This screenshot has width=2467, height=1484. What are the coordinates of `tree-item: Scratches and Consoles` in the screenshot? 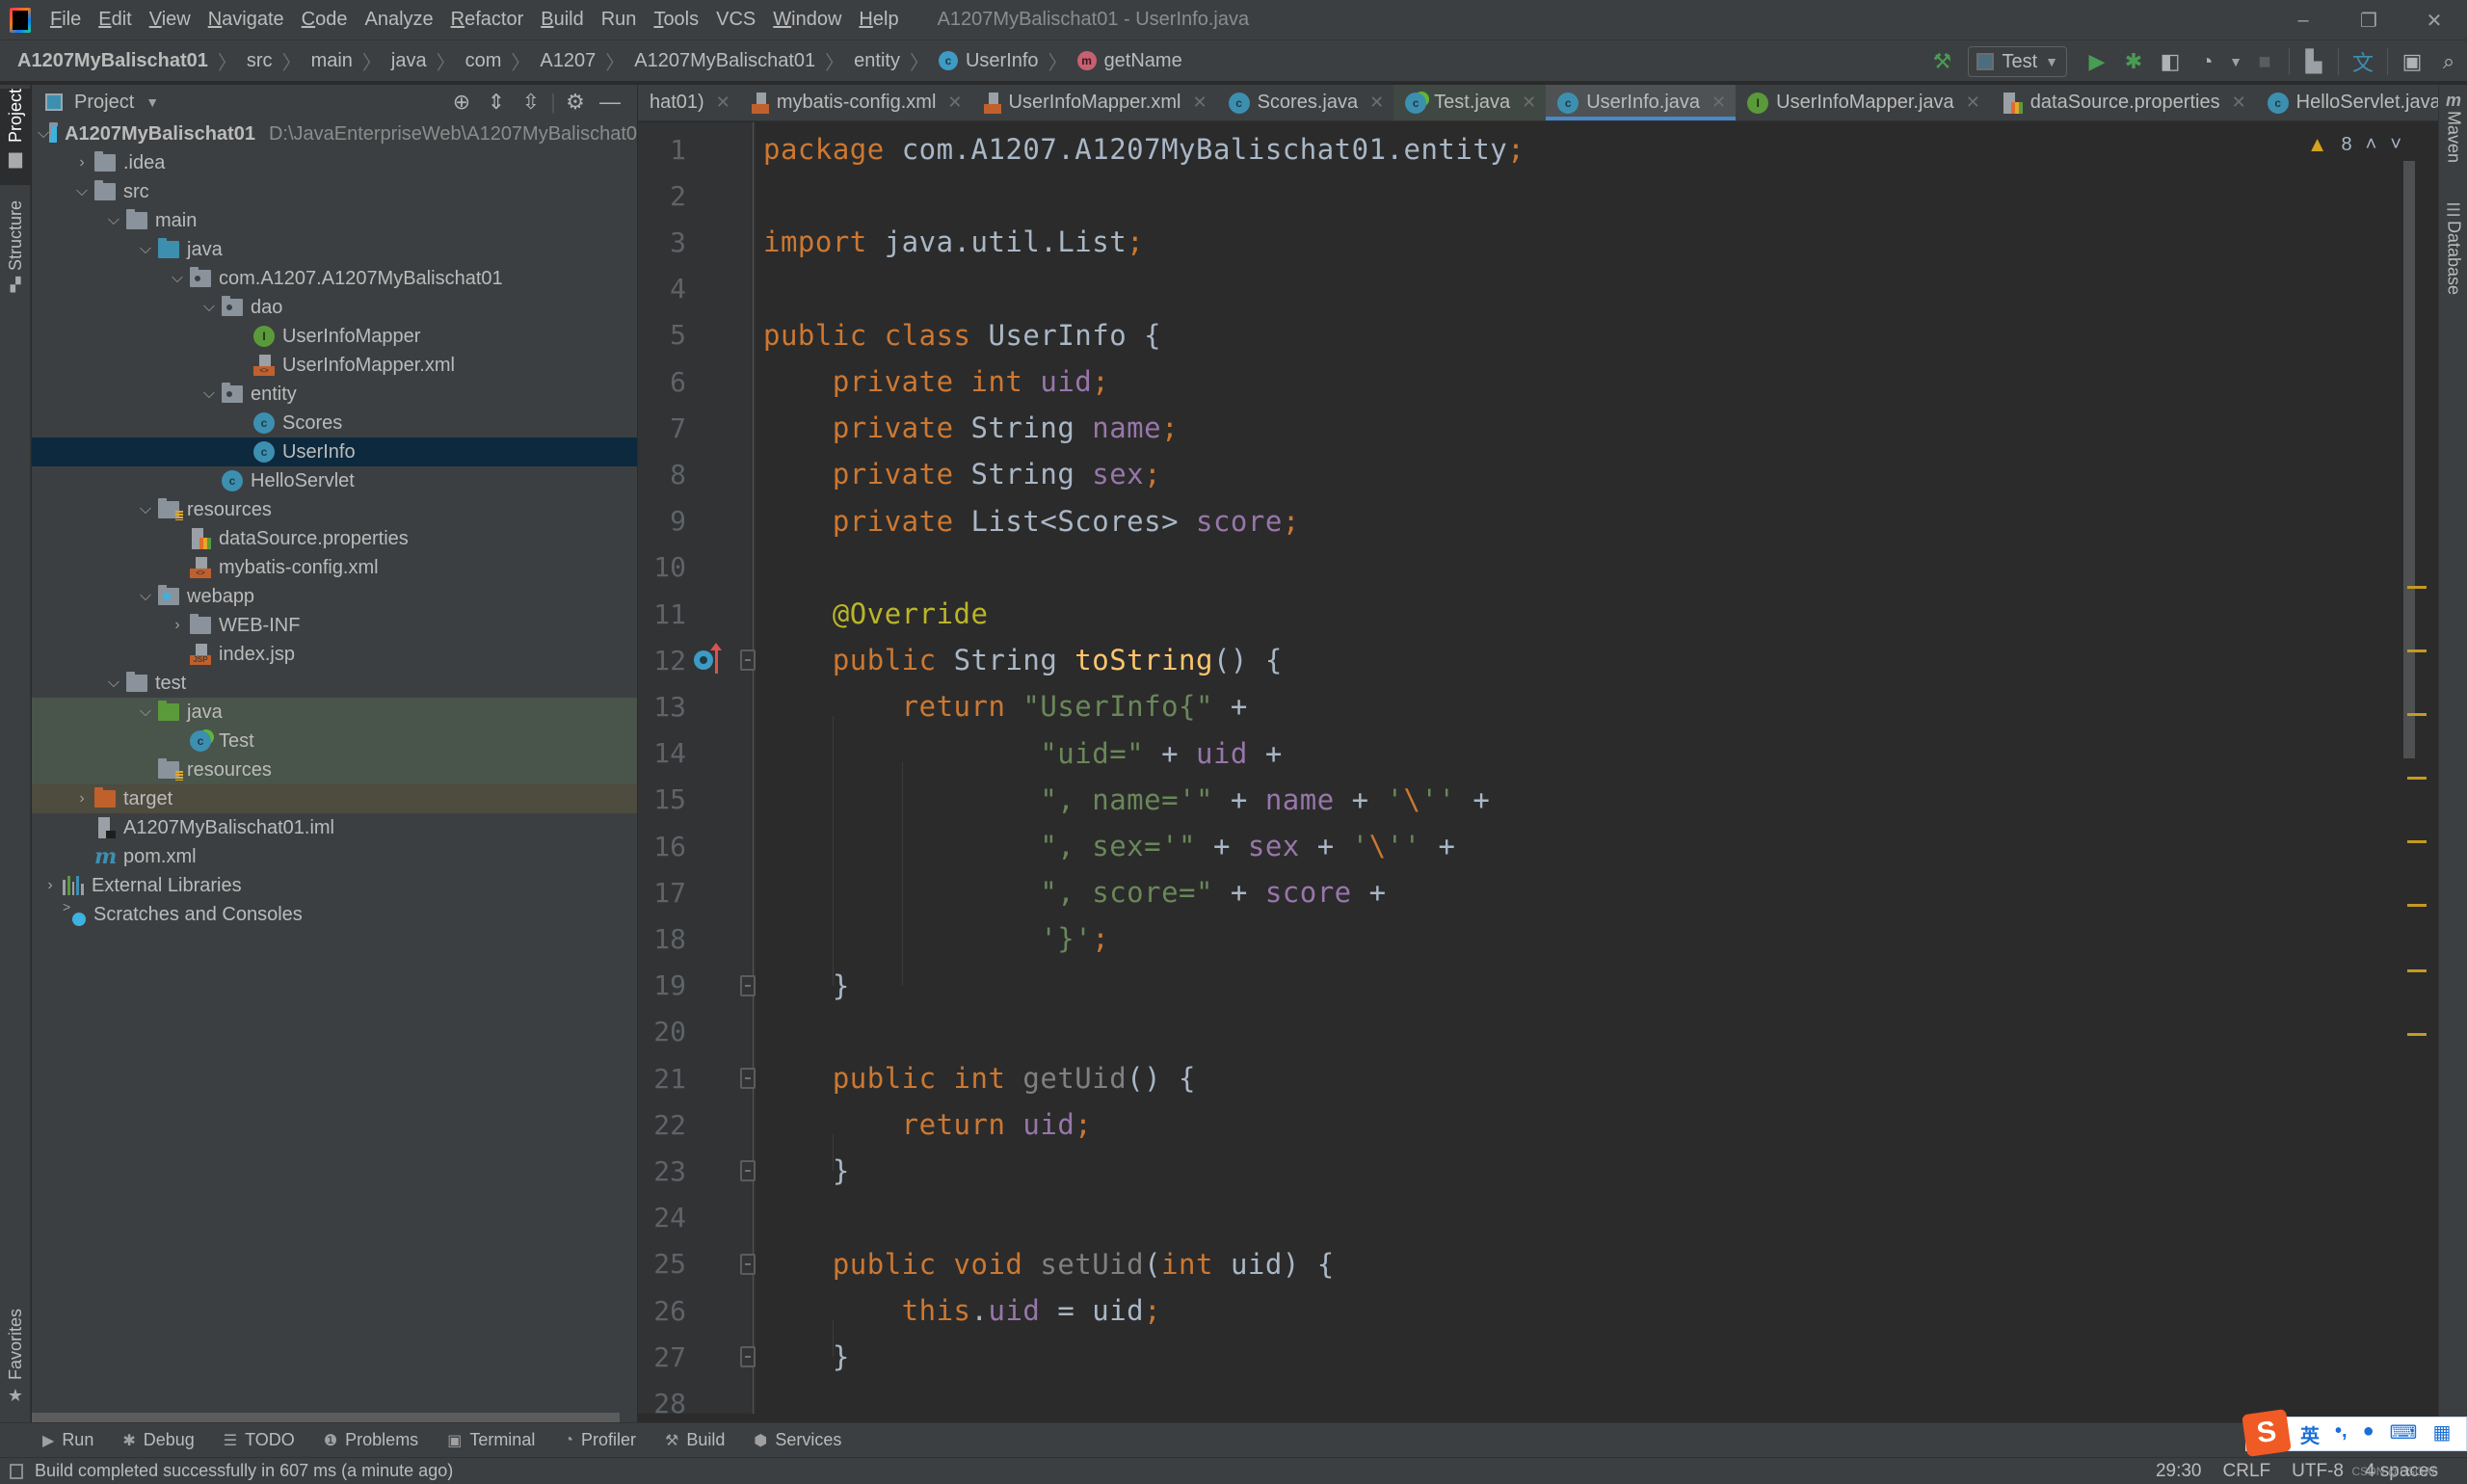 It's located at (334, 914).